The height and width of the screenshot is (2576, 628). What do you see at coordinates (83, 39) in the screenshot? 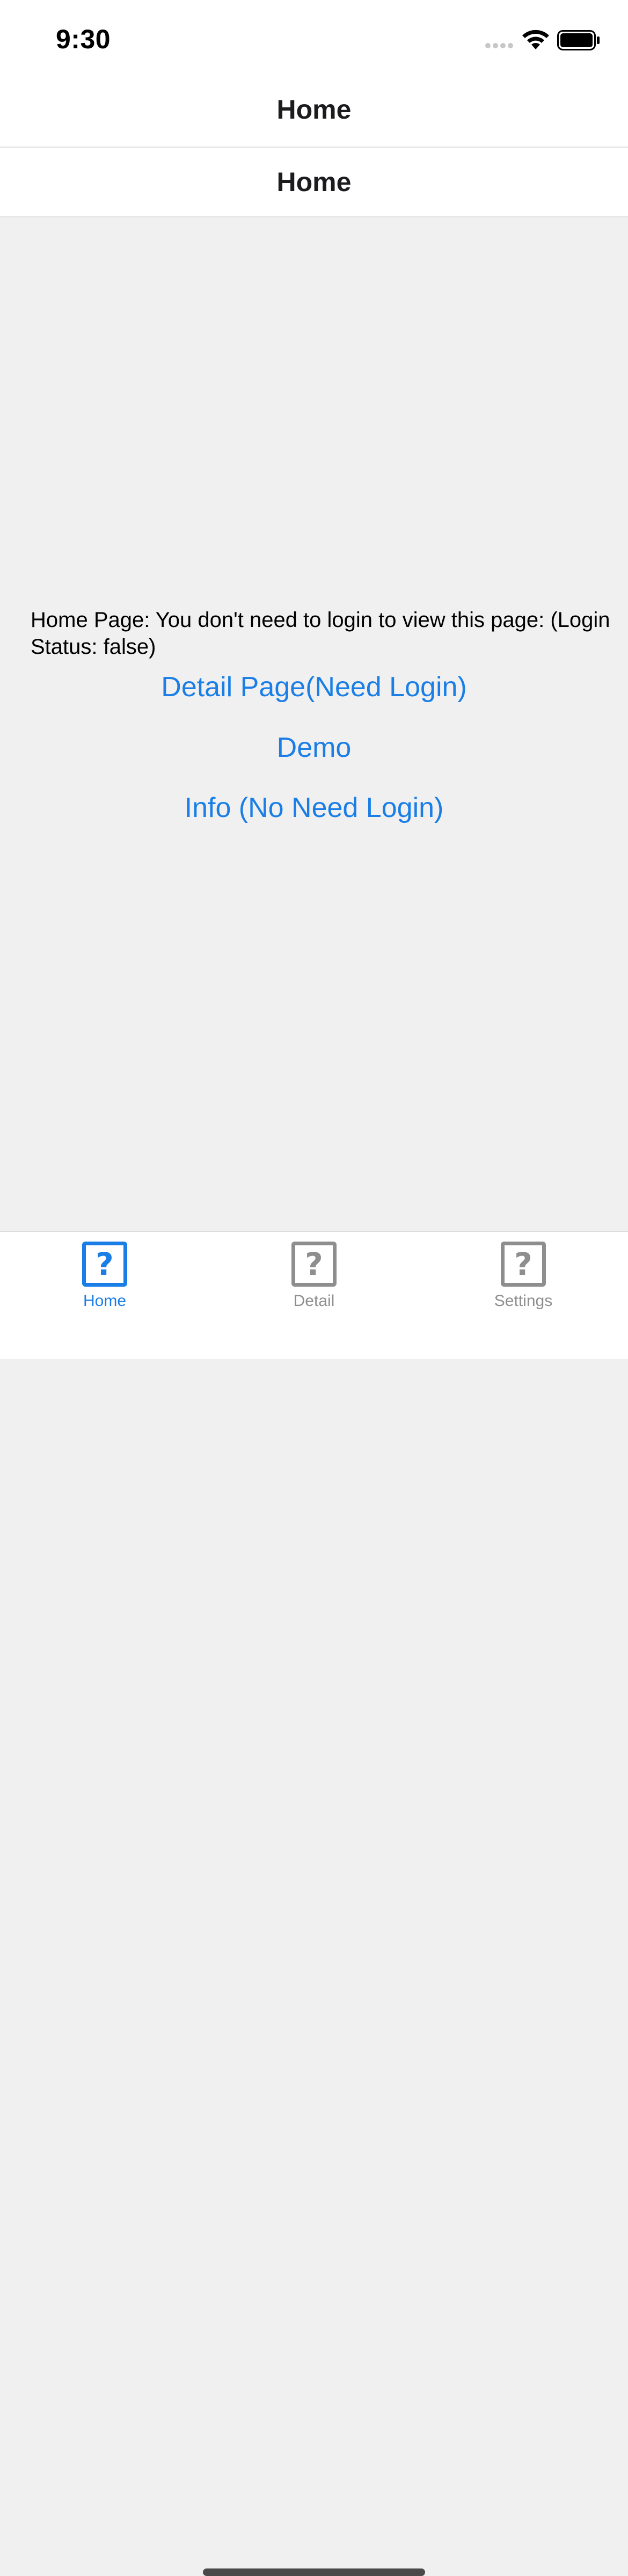
I see `status-time: 9:30` at bounding box center [83, 39].